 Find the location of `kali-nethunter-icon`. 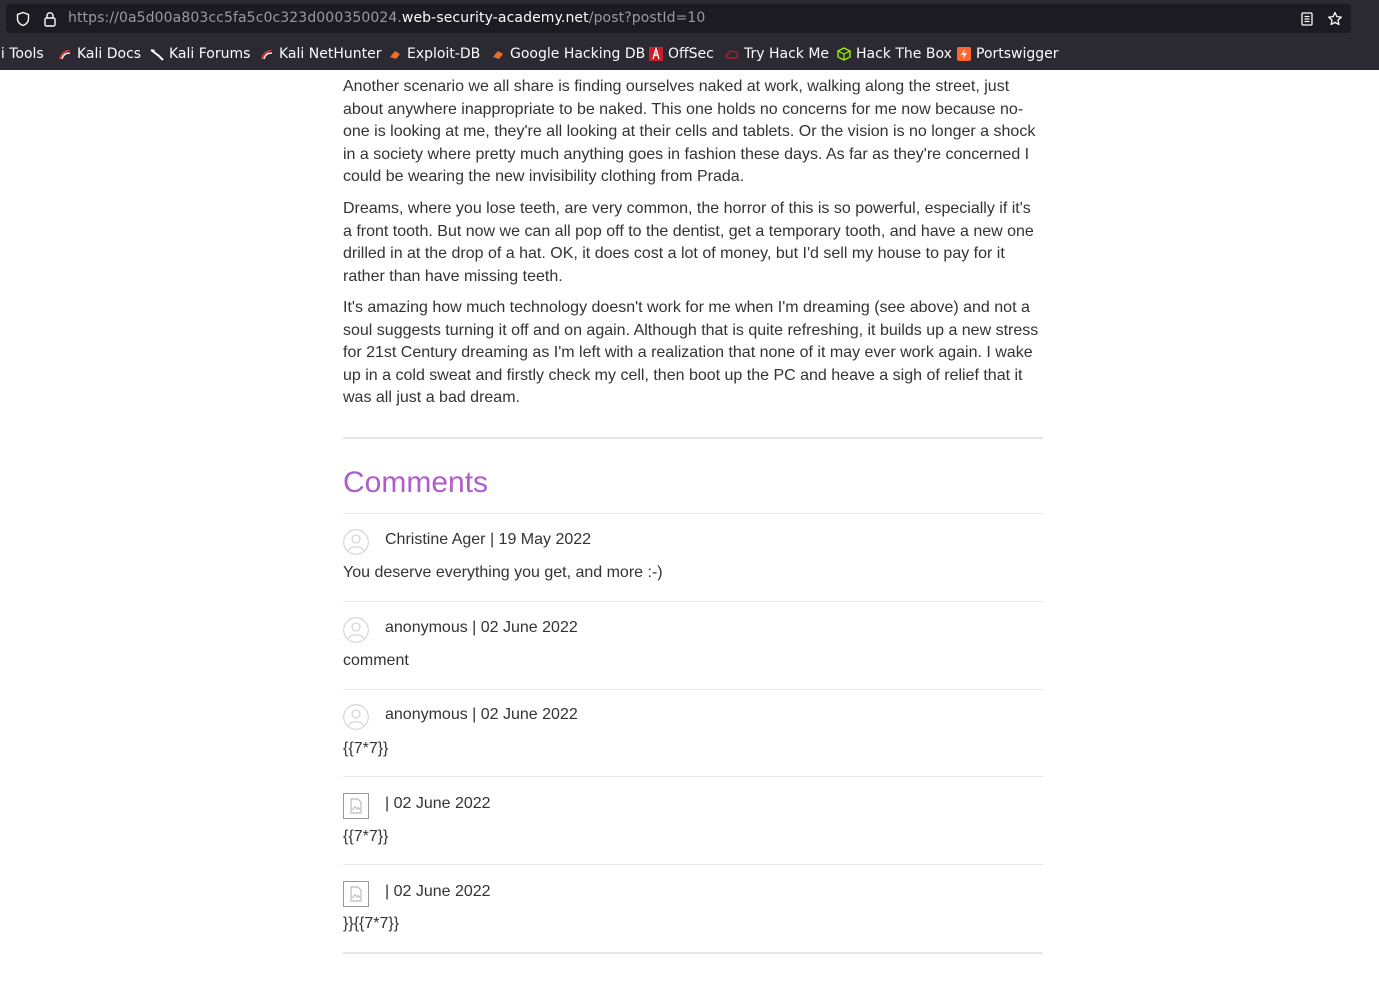

kali-nethunter-icon is located at coordinates (267, 54).